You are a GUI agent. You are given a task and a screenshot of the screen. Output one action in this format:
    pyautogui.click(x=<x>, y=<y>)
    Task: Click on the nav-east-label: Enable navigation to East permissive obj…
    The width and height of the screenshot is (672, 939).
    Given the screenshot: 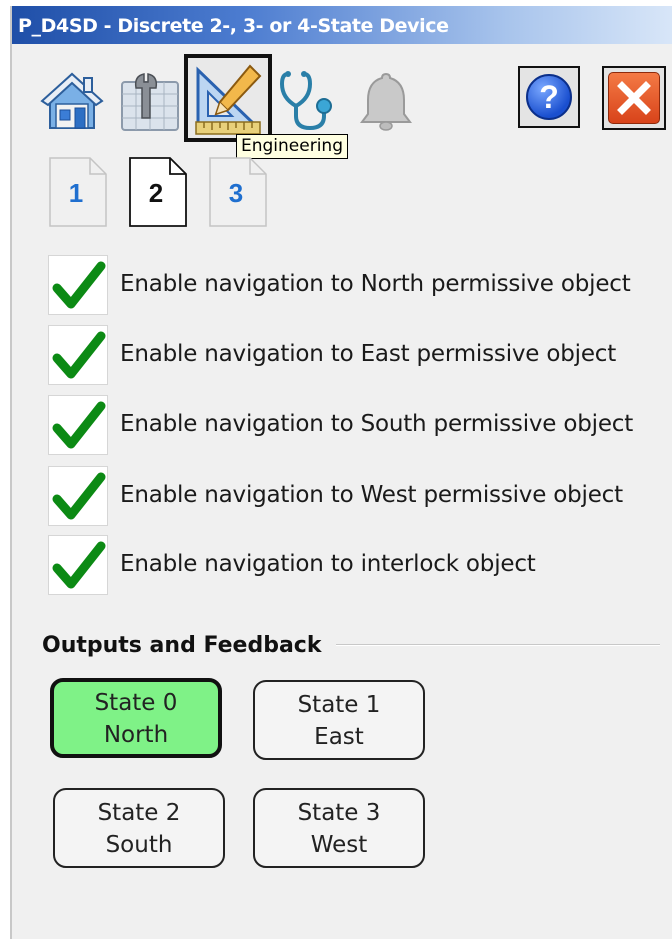 What is the action you would take?
    pyautogui.click(x=368, y=354)
    